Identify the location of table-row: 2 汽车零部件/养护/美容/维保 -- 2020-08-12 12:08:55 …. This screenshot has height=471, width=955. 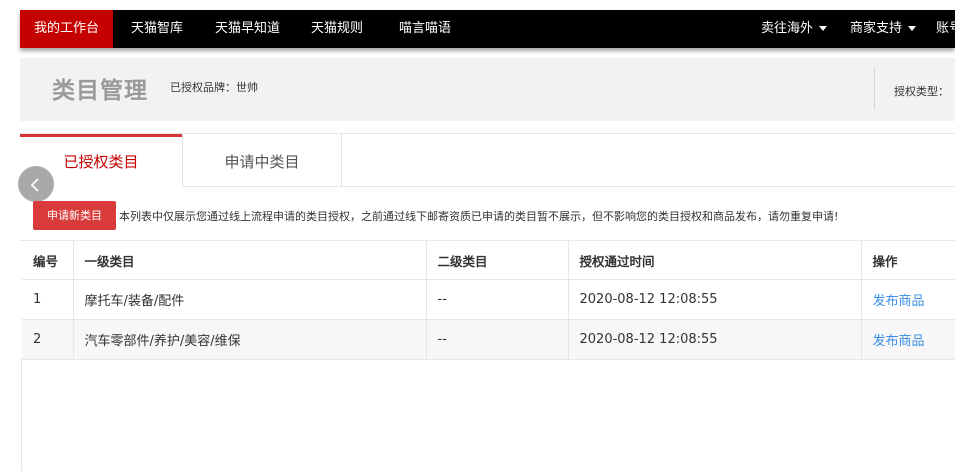
(488, 339).